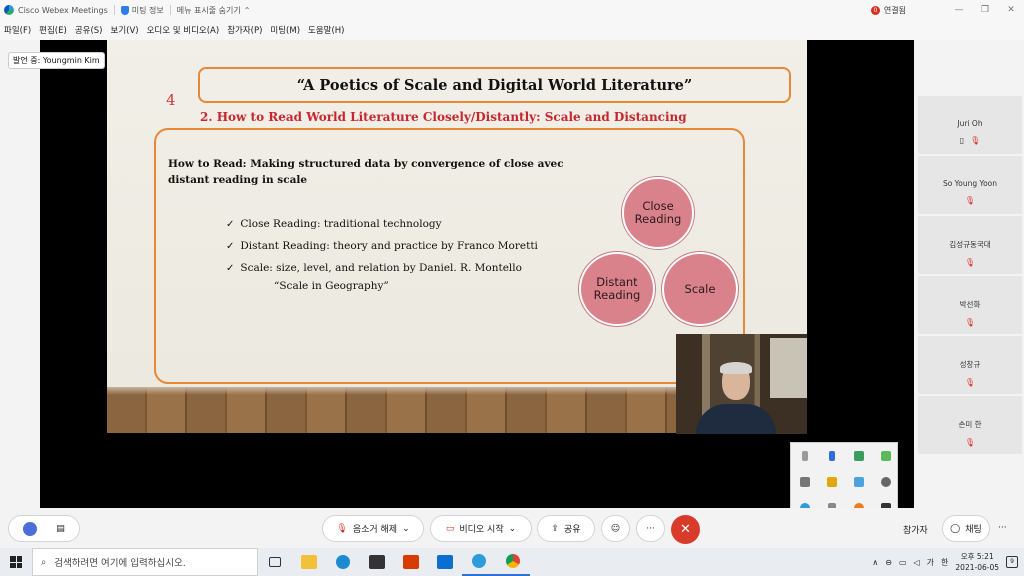  Describe the element at coordinates (1002, 528) in the screenshot. I see `panel-more-button: ···` at that location.